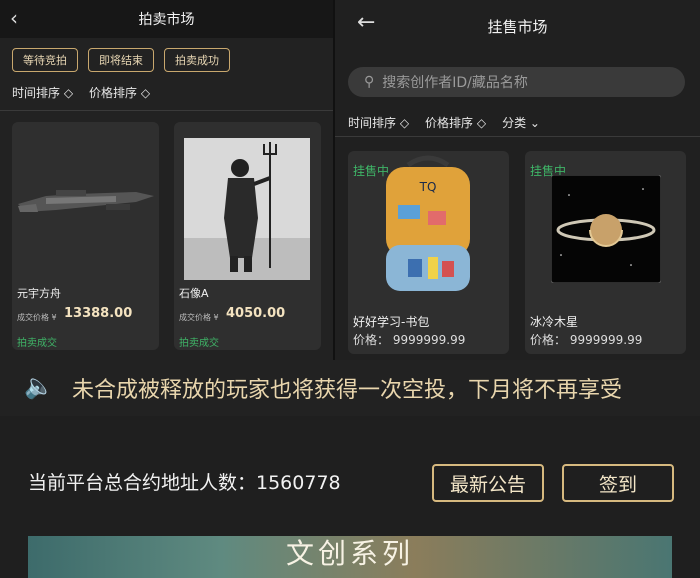 This screenshot has height=578, width=700. Describe the element at coordinates (521, 122) in the screenshot. I see `category-dropdown: 分类 ⌄` at that location.